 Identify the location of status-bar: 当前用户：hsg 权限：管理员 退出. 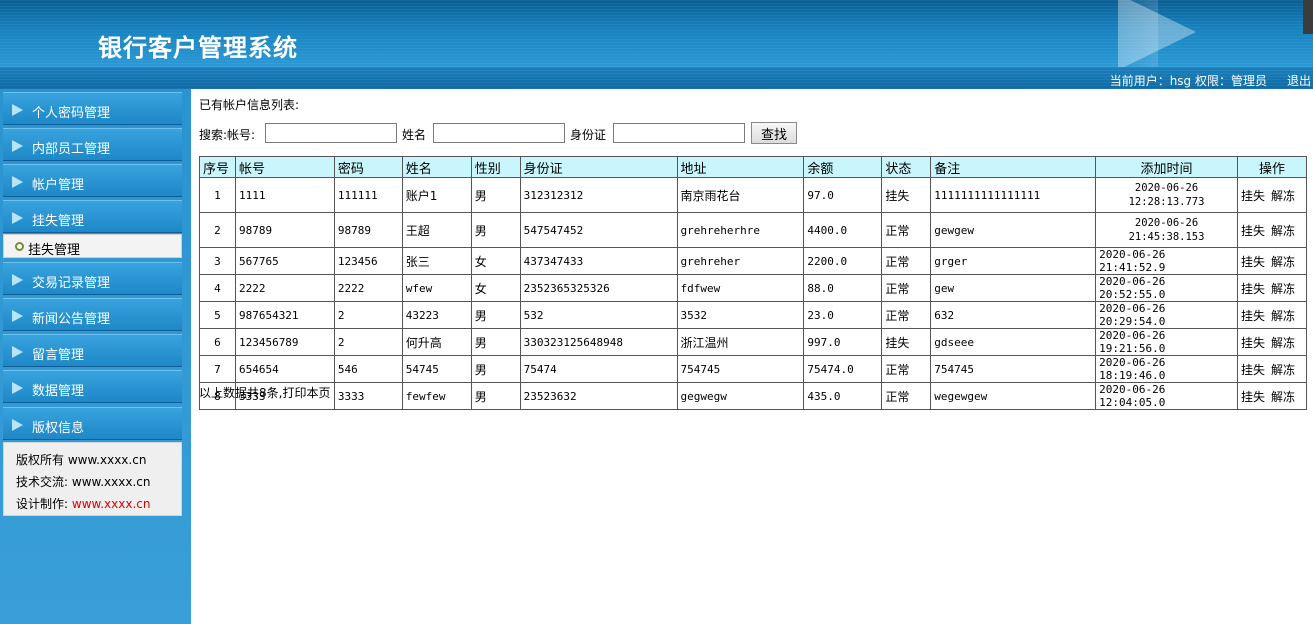
(656, 78).